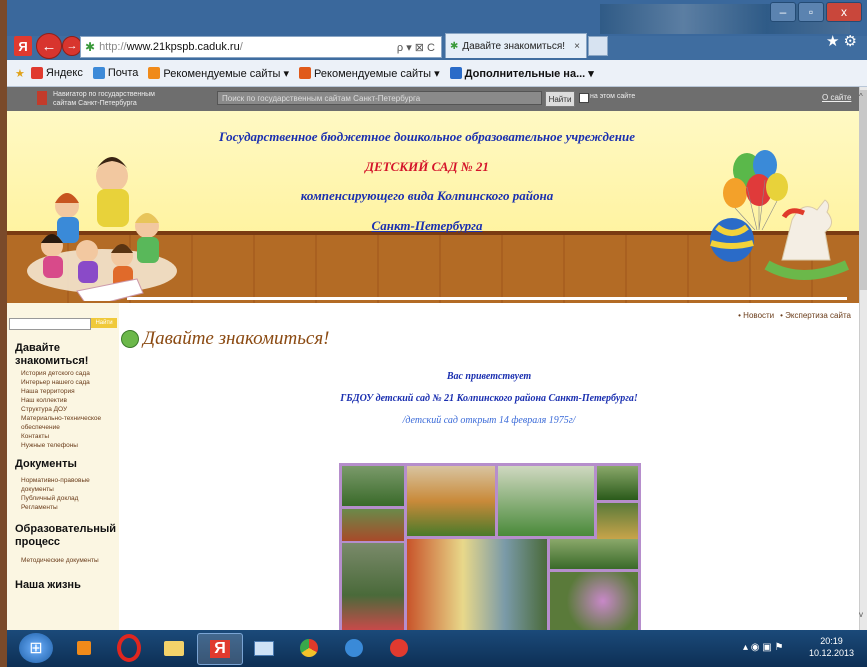 This screenshot has width=867, height=667. I want to click on window-controls: – ▫ x, so click(816, 13).